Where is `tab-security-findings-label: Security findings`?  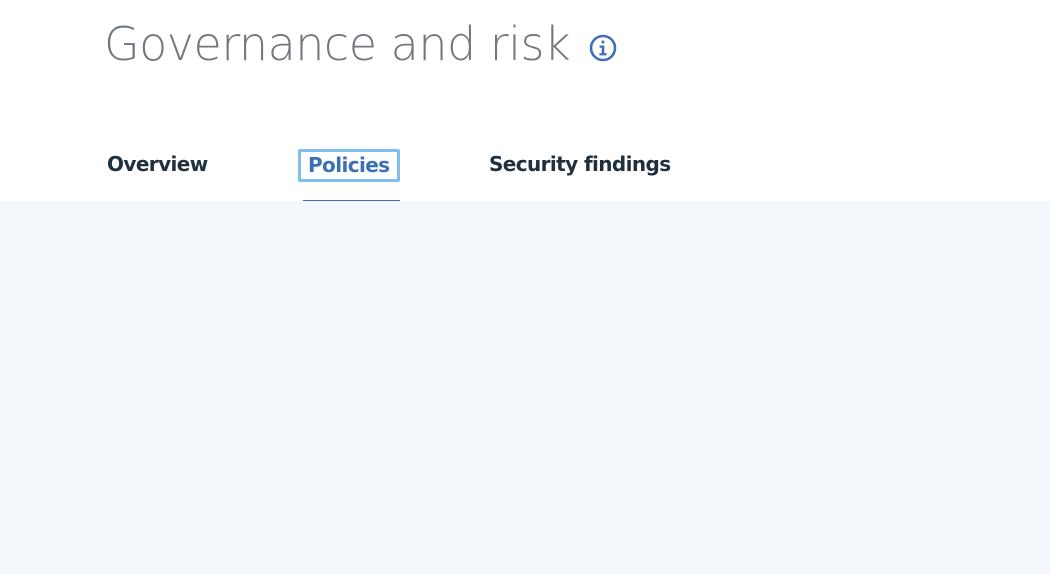
tab-security-findings-label: Security findings is located at coordinates (580, 164).